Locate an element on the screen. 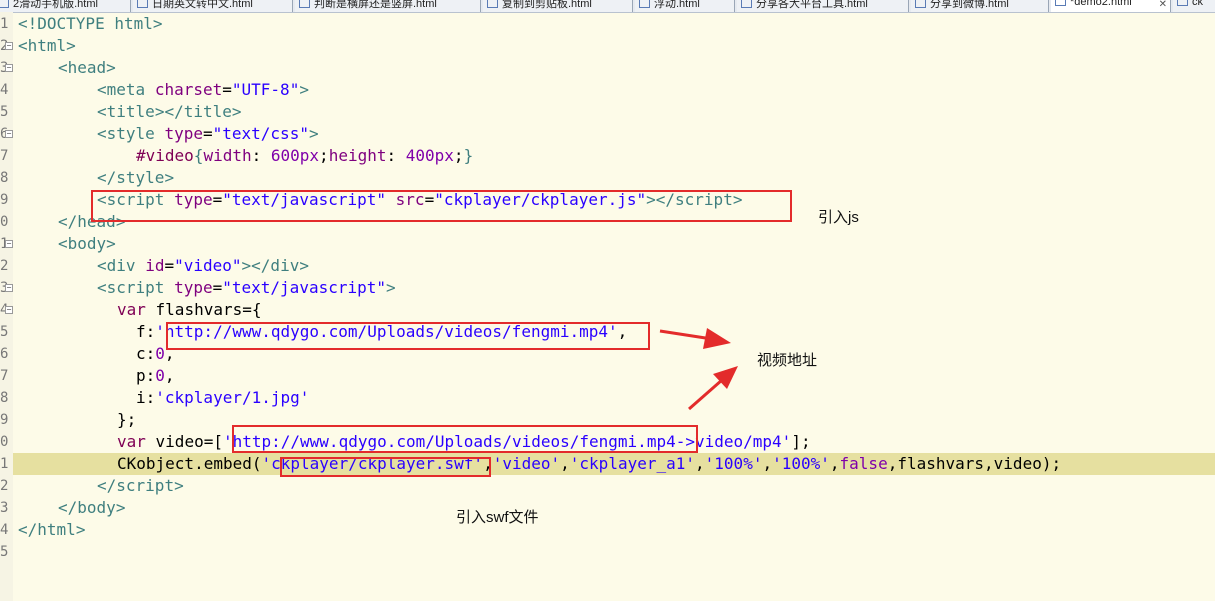 The height and width of the screenshot is (601, 1215). annotation-import-js: 引入js is located at coordinates (838, 217).